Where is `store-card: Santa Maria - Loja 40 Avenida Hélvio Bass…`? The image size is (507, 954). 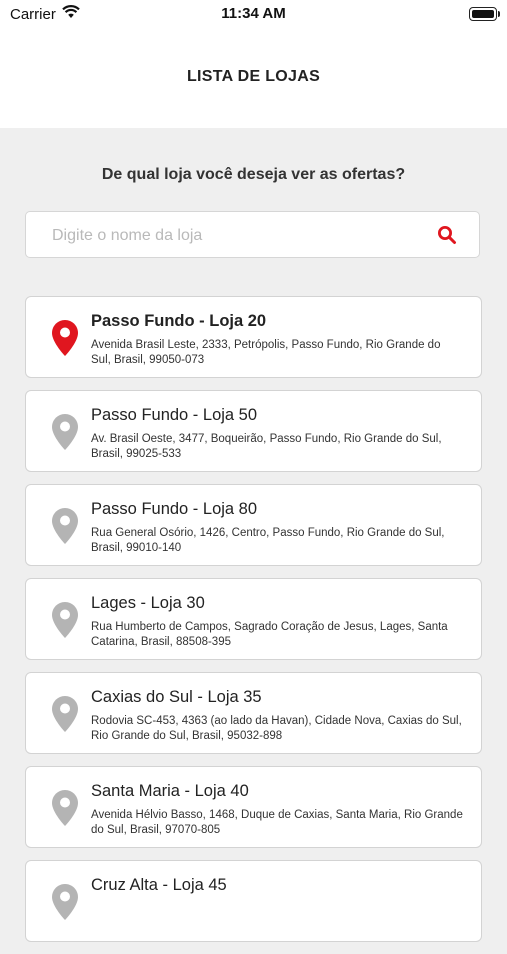
store-card: Santa Maria - Loja 40 Avenida Hélvio Bass… is located at coordinates (253, 807).